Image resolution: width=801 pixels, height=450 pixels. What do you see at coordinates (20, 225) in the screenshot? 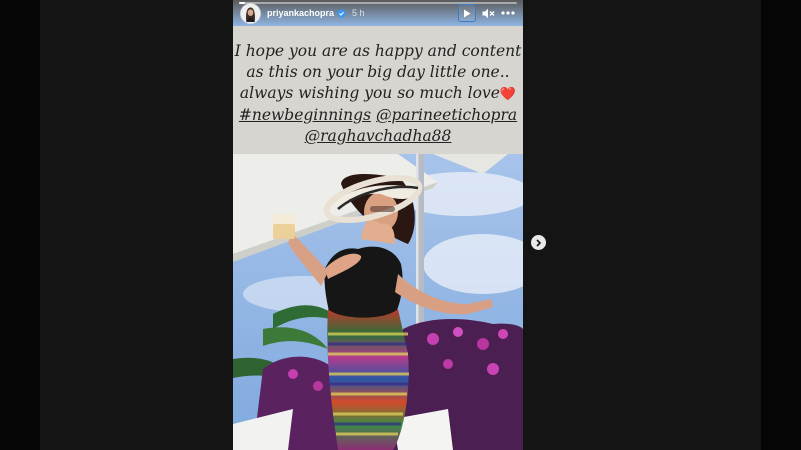
I see `left-letterbox` at bounding box center [20, 225].